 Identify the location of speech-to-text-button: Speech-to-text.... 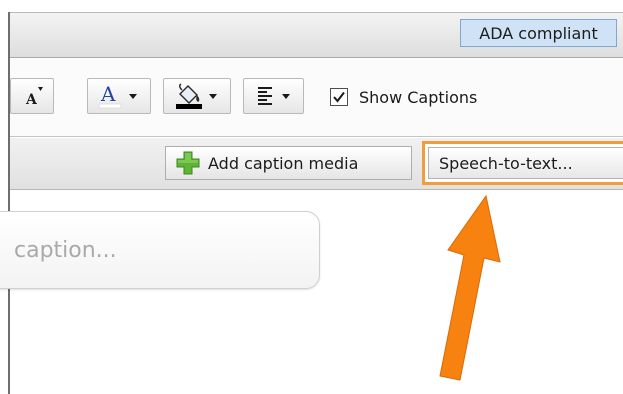
(525, 163).